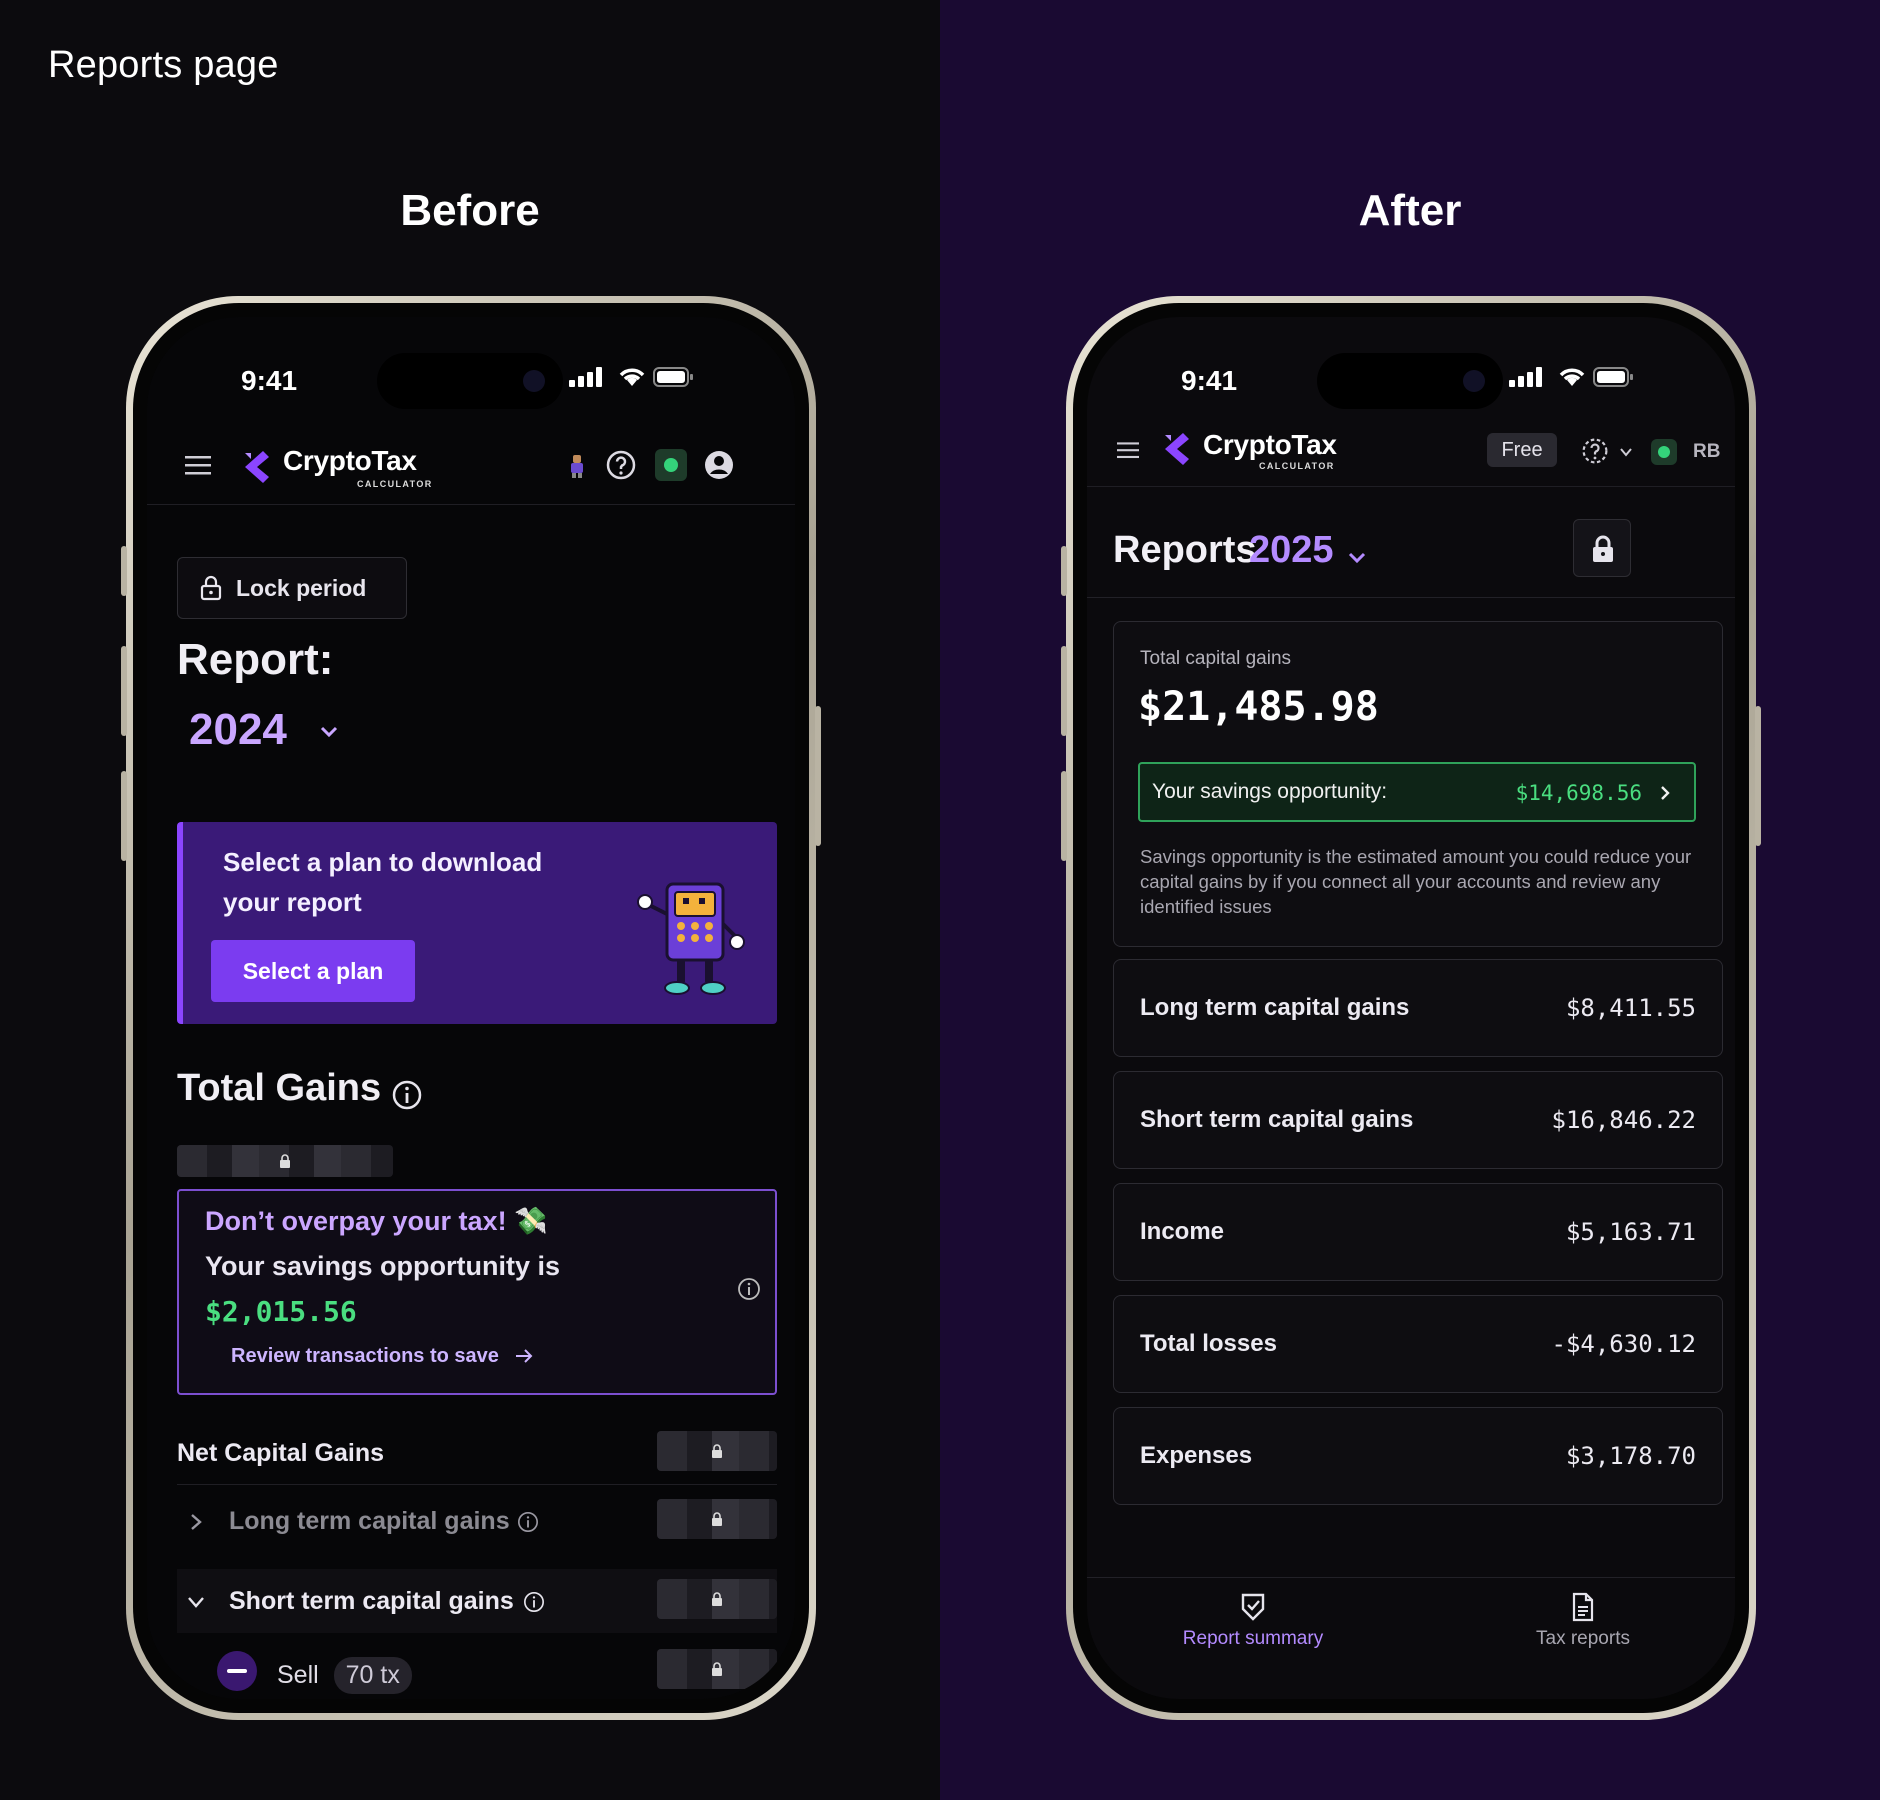 The width and height of the screenshot is (1880, 1800). What do you see at coordinates (1706, 452) in the screenshot?
I see `user-initials: RB` at bounding box center [1706, 452].